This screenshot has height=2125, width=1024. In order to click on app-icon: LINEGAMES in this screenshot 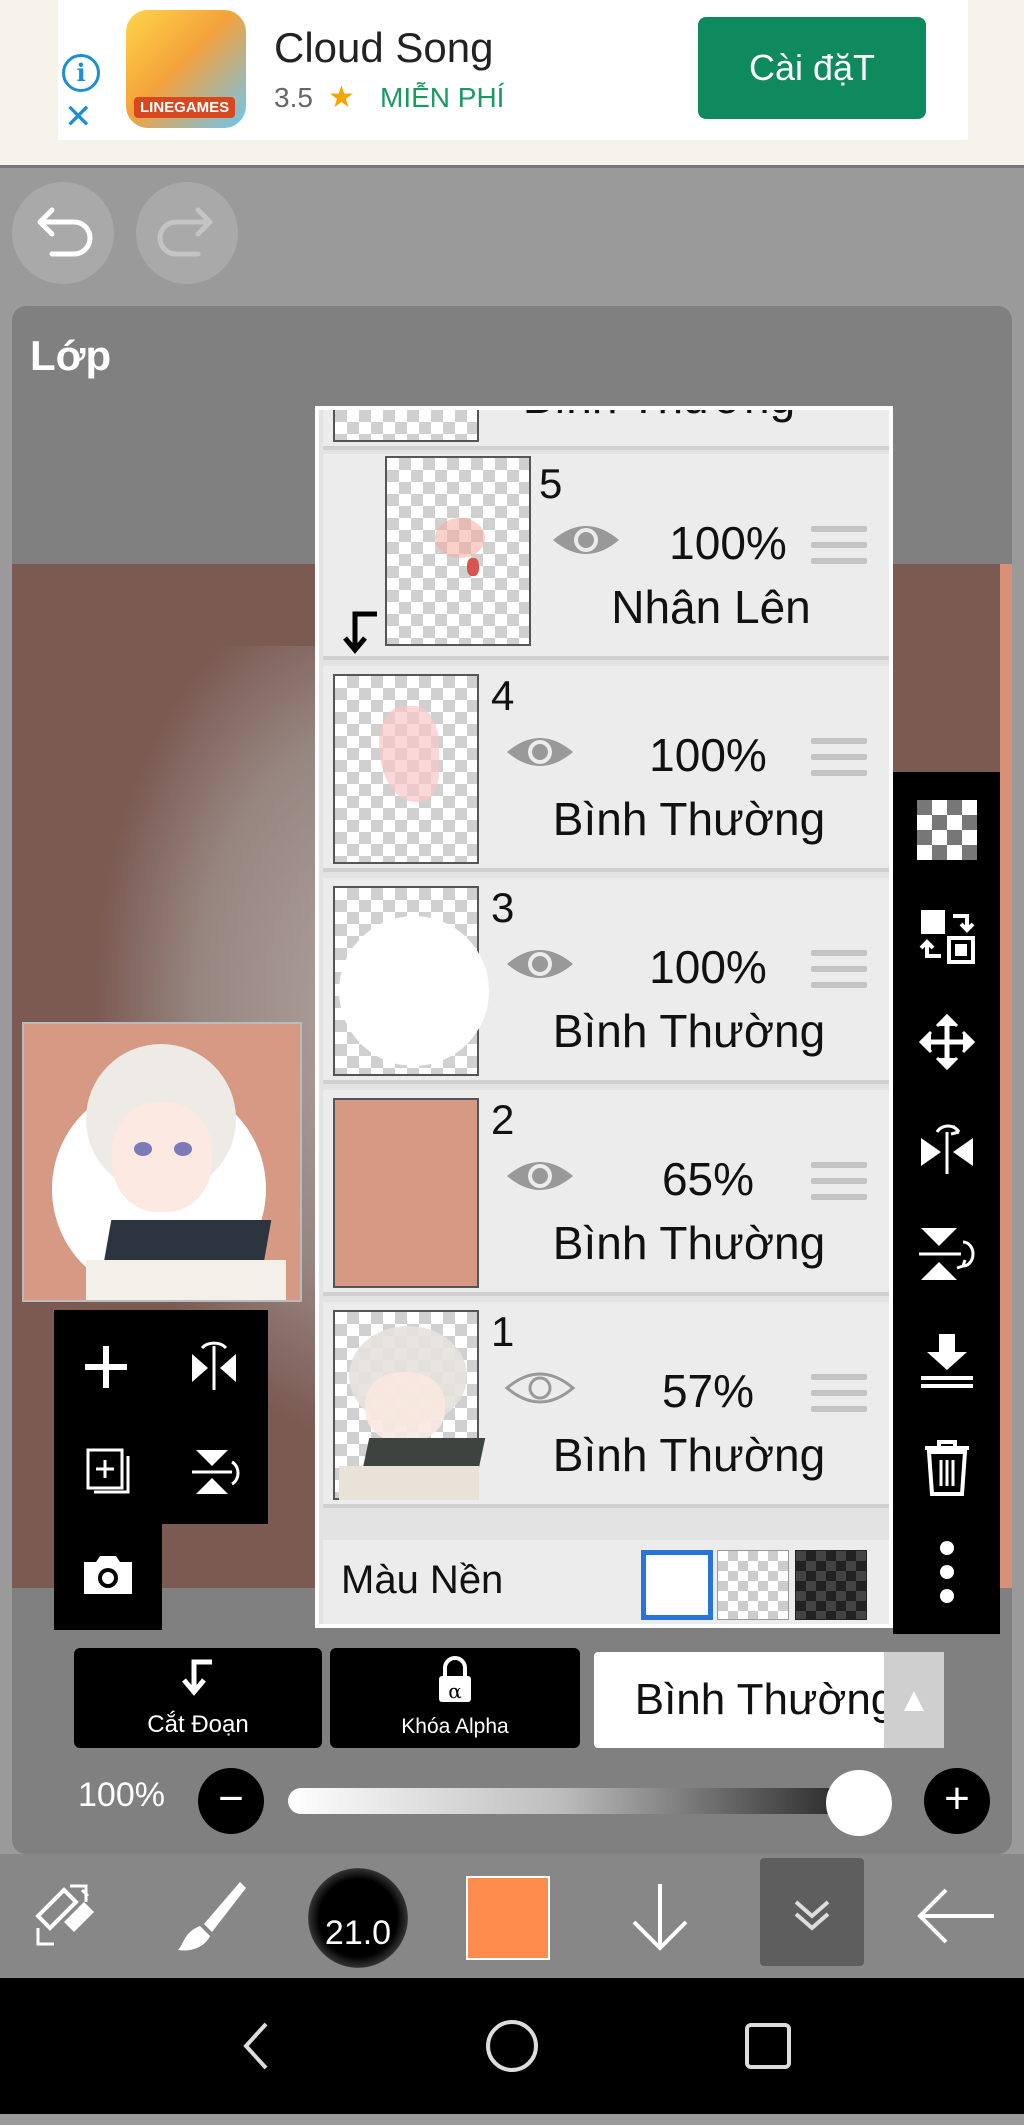, I will do `click(186, 69)`.